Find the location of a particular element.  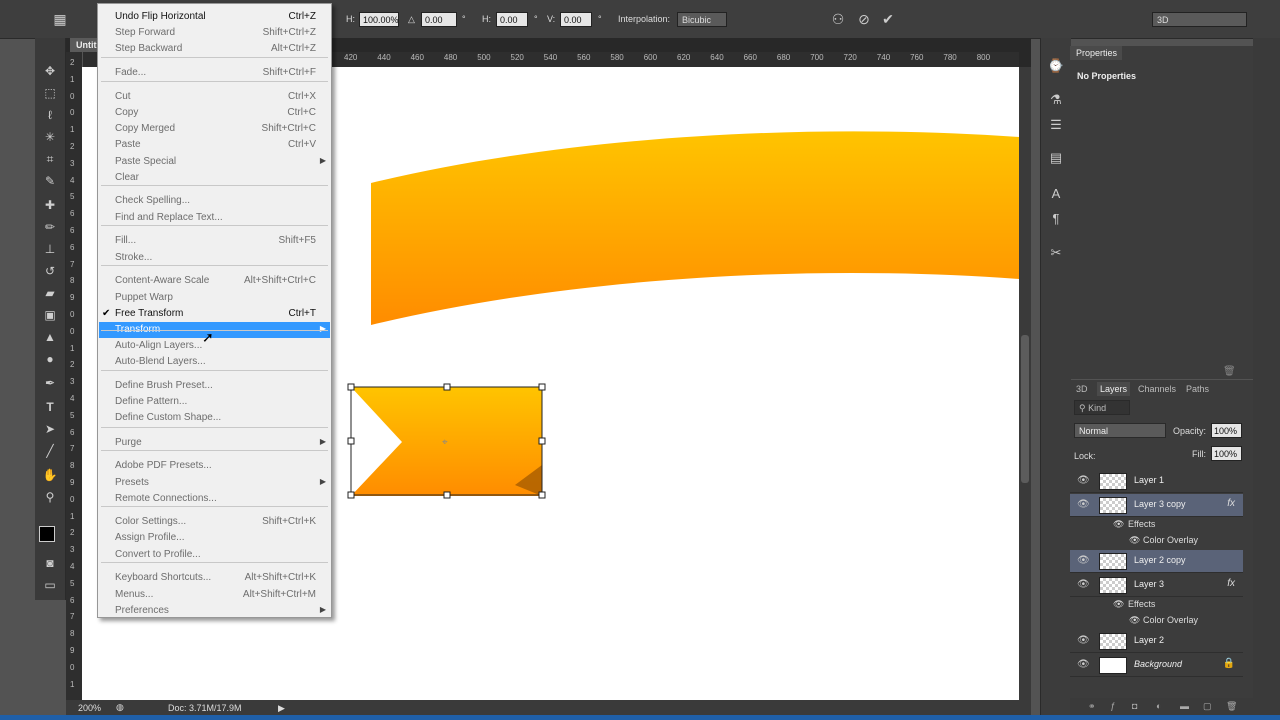

new-adjustment-icon: ◐ is located at coordinates (1158, 706).